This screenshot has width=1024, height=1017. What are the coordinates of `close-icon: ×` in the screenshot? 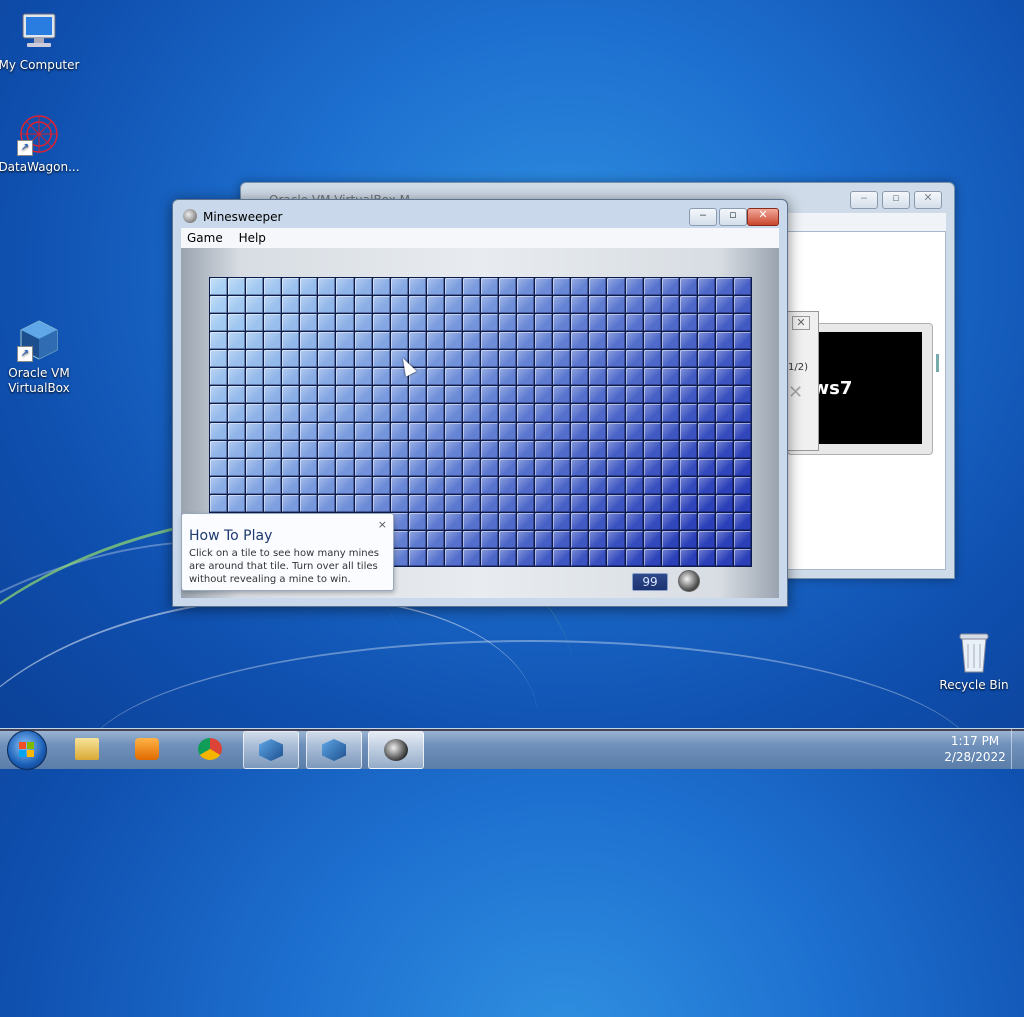 It's located at (382, 524).